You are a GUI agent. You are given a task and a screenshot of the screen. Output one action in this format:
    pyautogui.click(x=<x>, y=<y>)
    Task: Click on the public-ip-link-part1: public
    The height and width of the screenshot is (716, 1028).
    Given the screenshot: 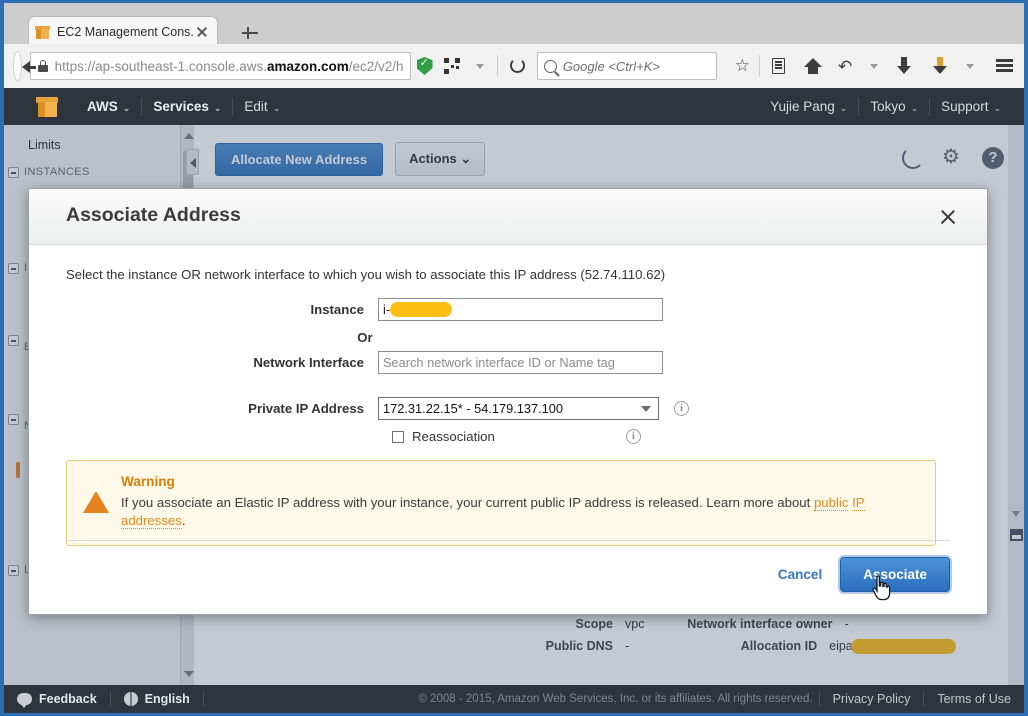 What is the action you would take?
    pyautogui.click(x=831, y=503)
    